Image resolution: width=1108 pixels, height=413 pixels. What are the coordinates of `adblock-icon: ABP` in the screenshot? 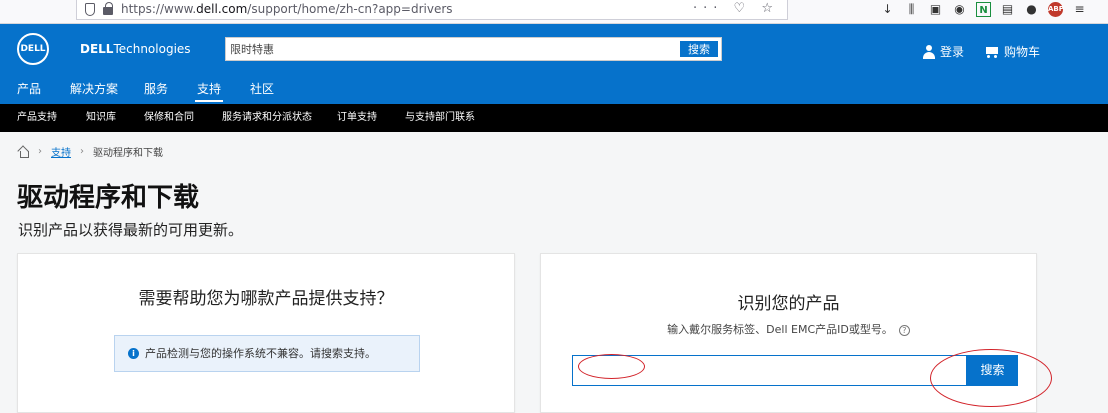 It's located at (1056, 9).